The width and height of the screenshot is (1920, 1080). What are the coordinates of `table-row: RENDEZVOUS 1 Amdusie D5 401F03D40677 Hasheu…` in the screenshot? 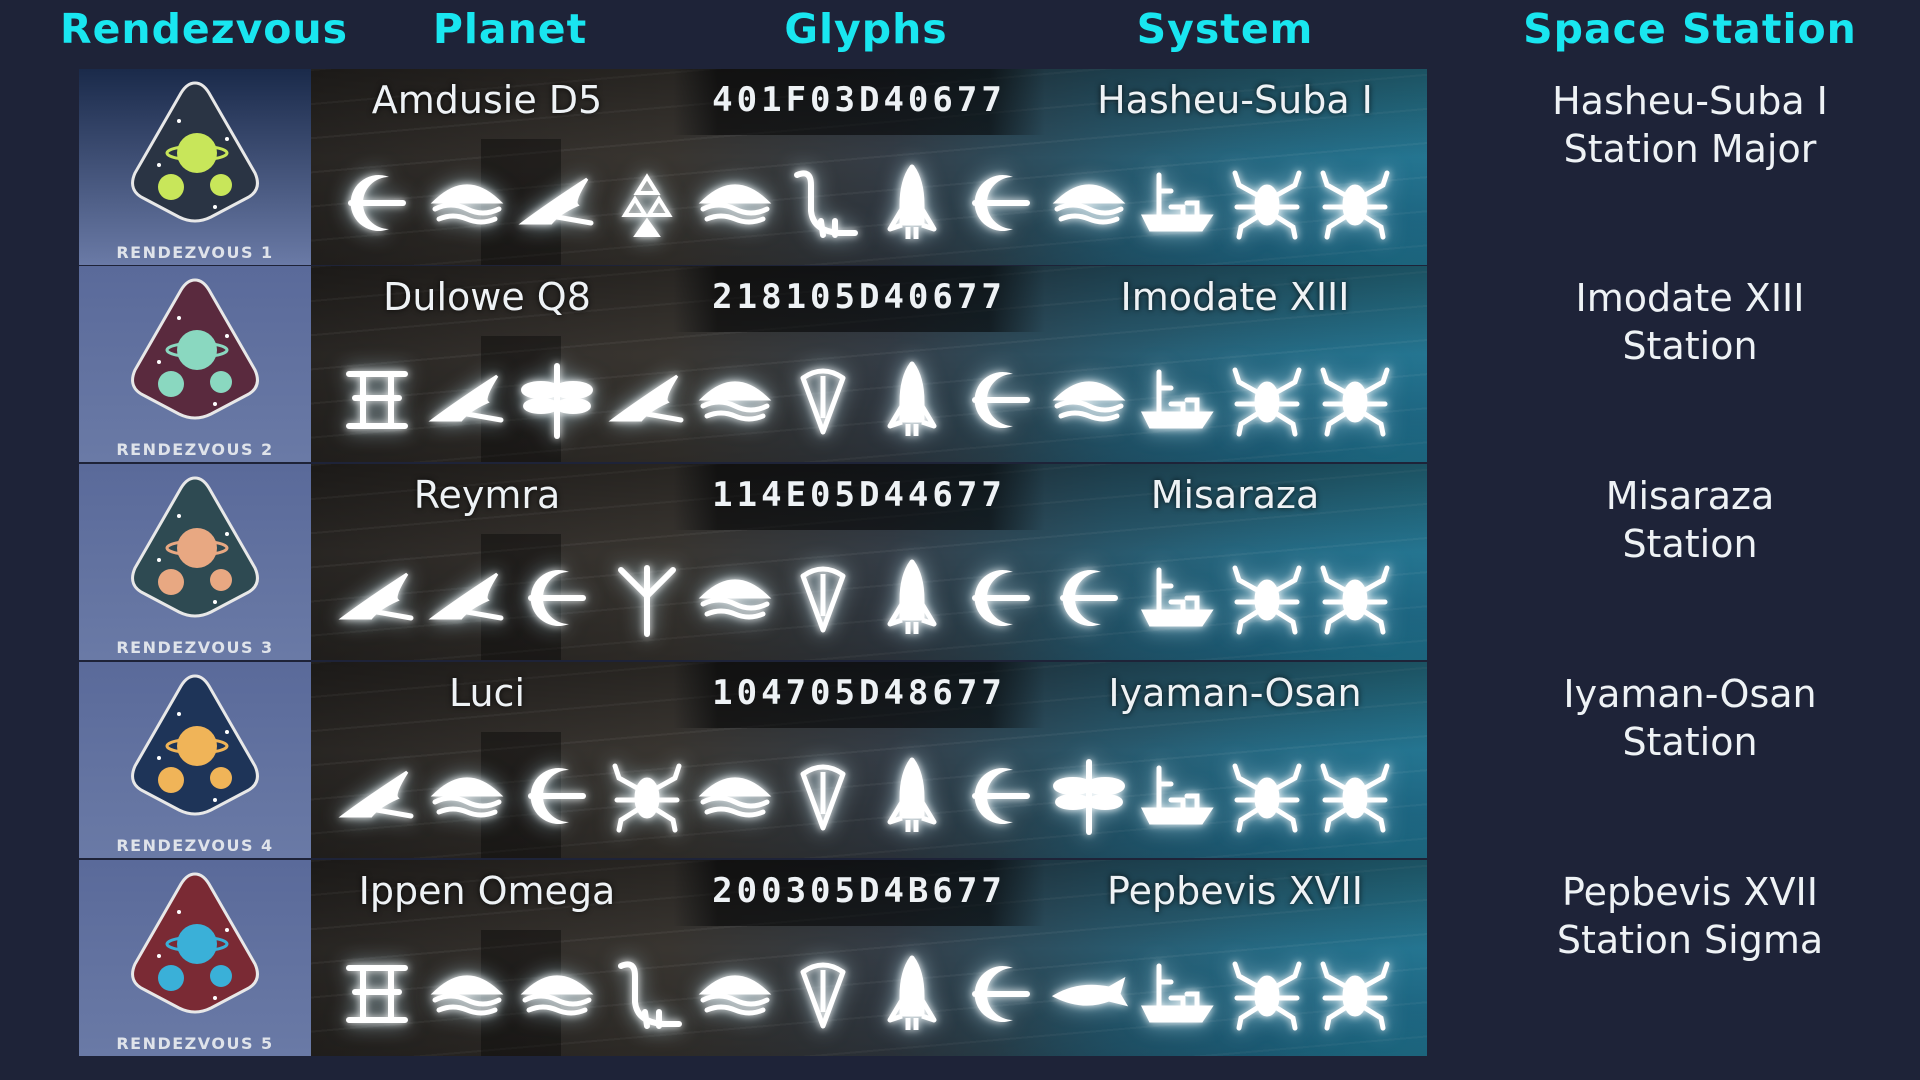 It's located at (753, 167).